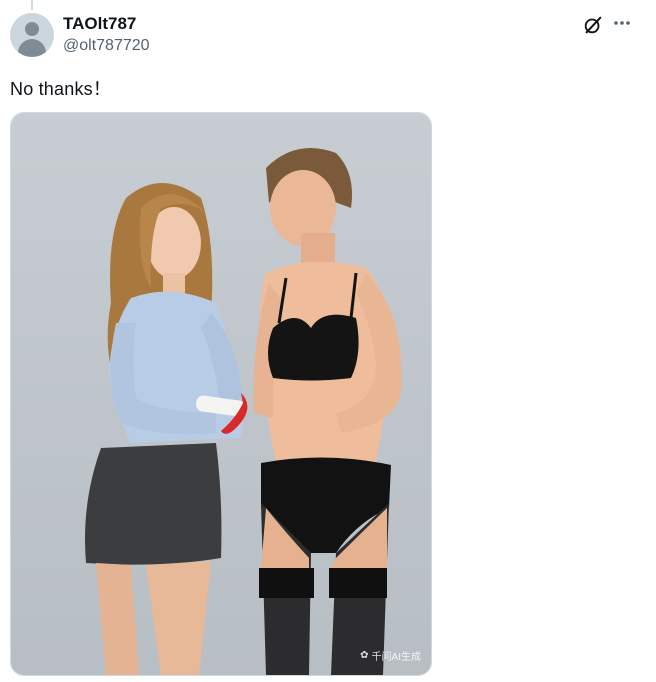 The height and width of the screenshot is (682, 656). I want to click on flower-logo-icon: ✿, so click(364, 655).